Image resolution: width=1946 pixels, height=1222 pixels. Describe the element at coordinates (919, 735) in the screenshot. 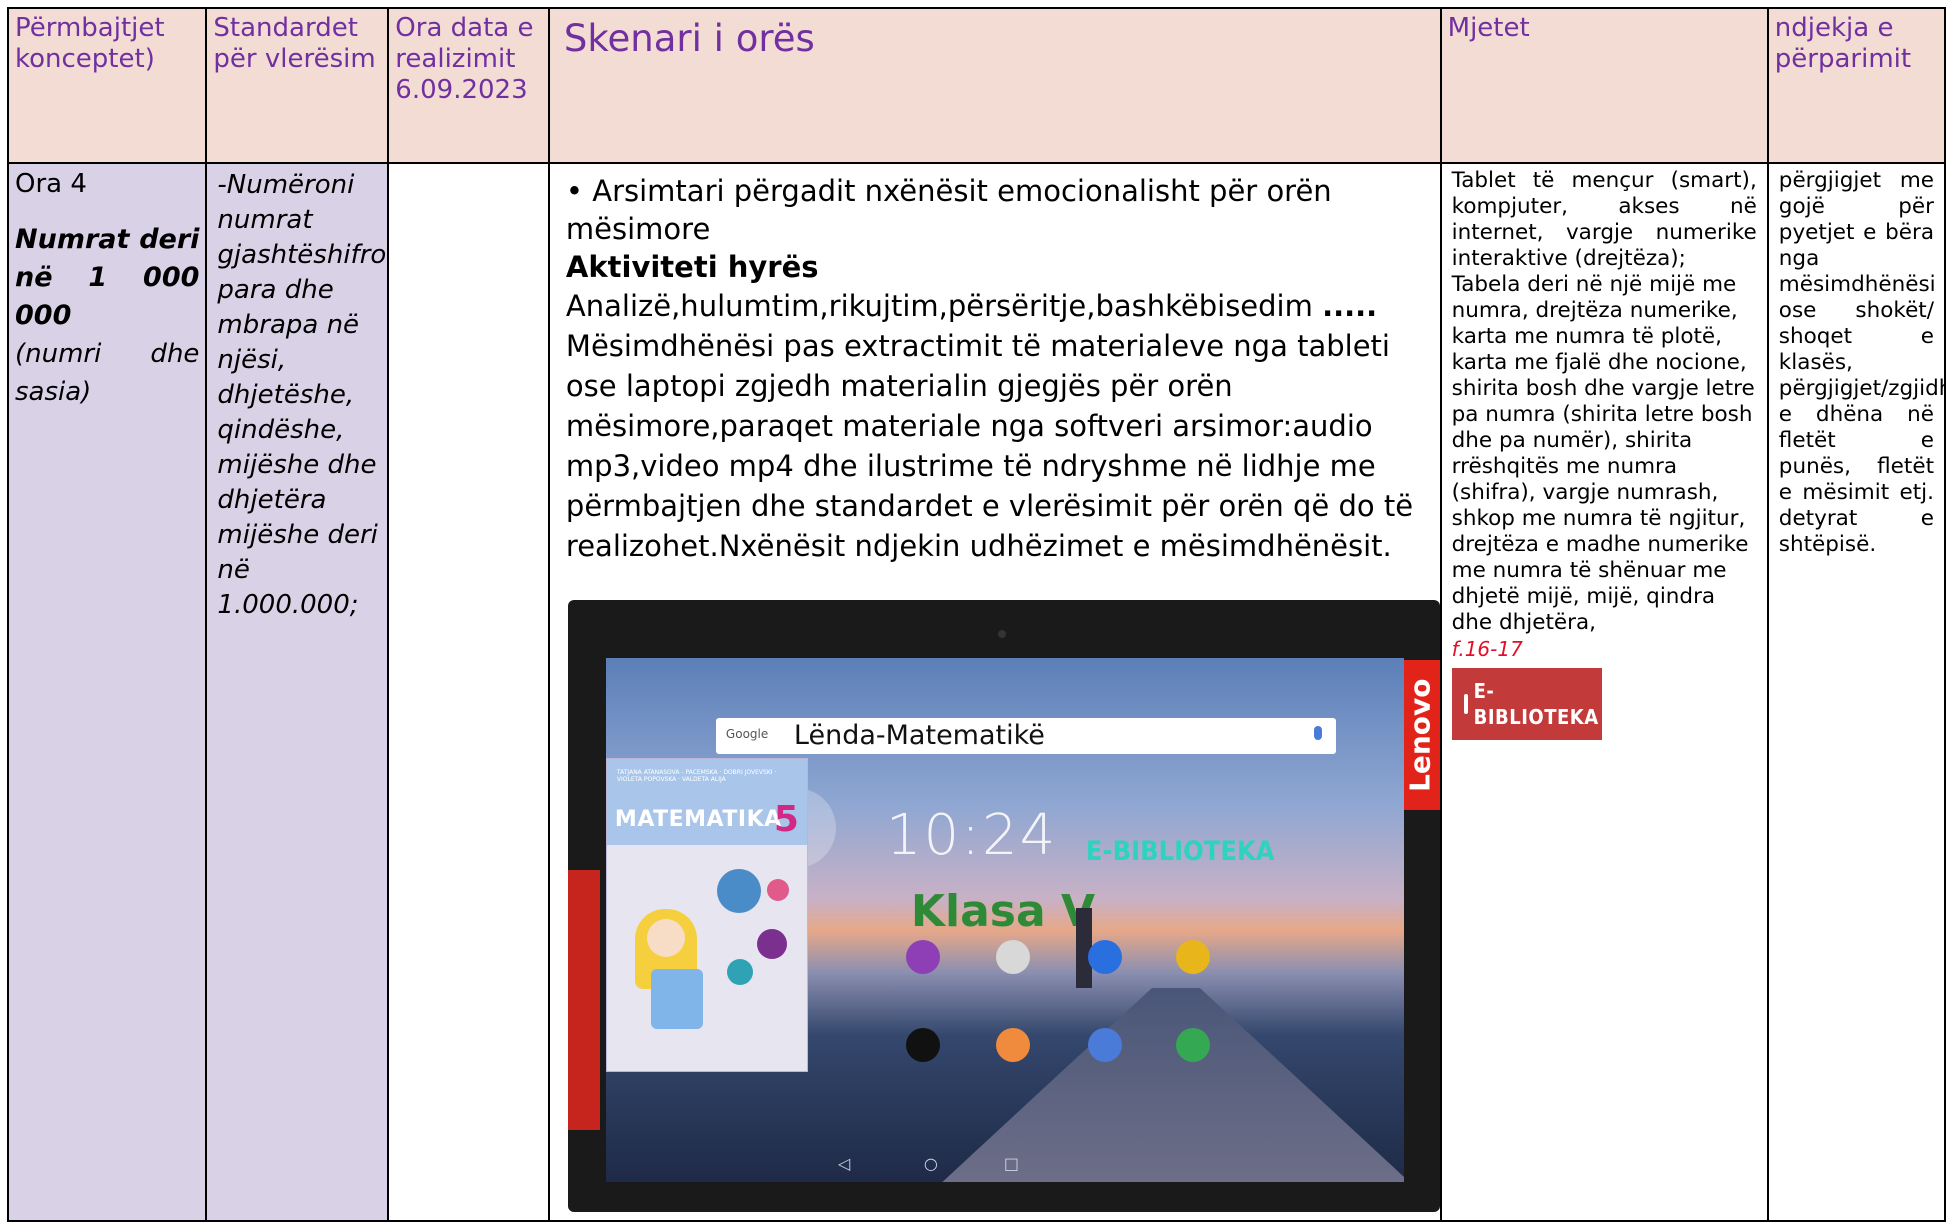

I see `search-text: Lënda-Matematikë` at that location.